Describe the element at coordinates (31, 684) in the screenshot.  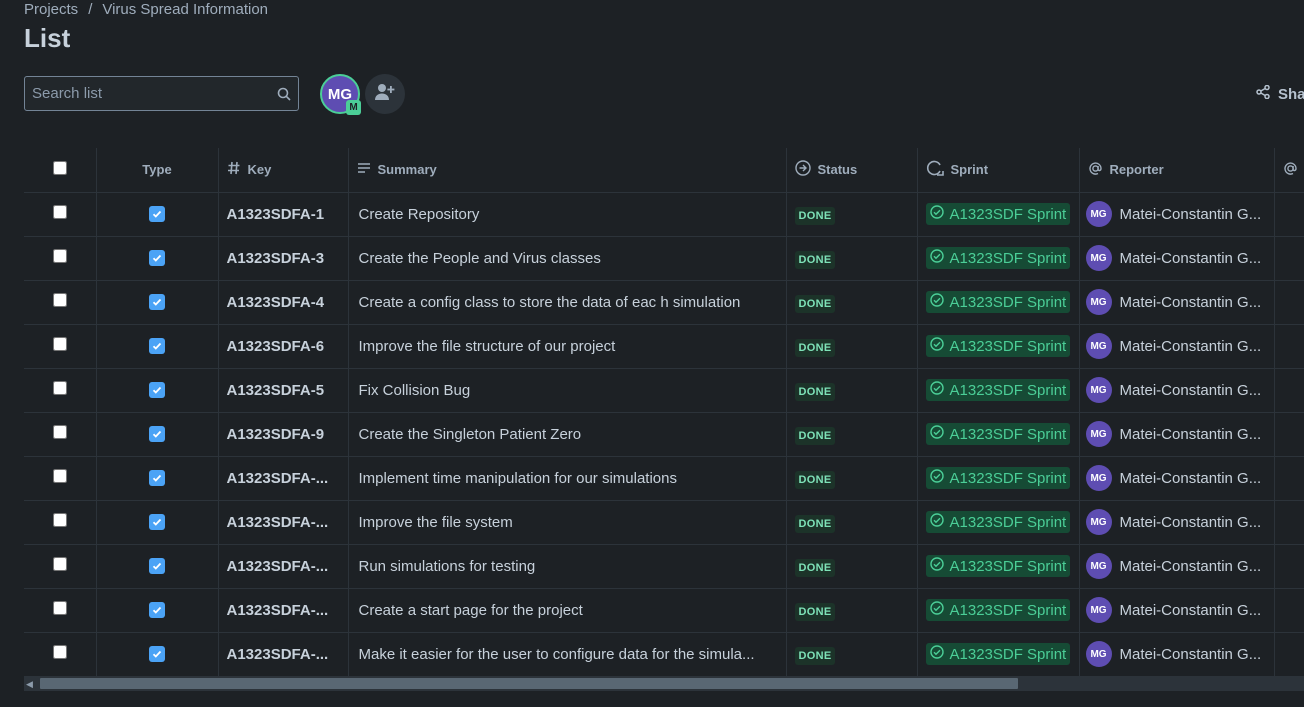
I see `scroll-left-icon: ◀` at that location.